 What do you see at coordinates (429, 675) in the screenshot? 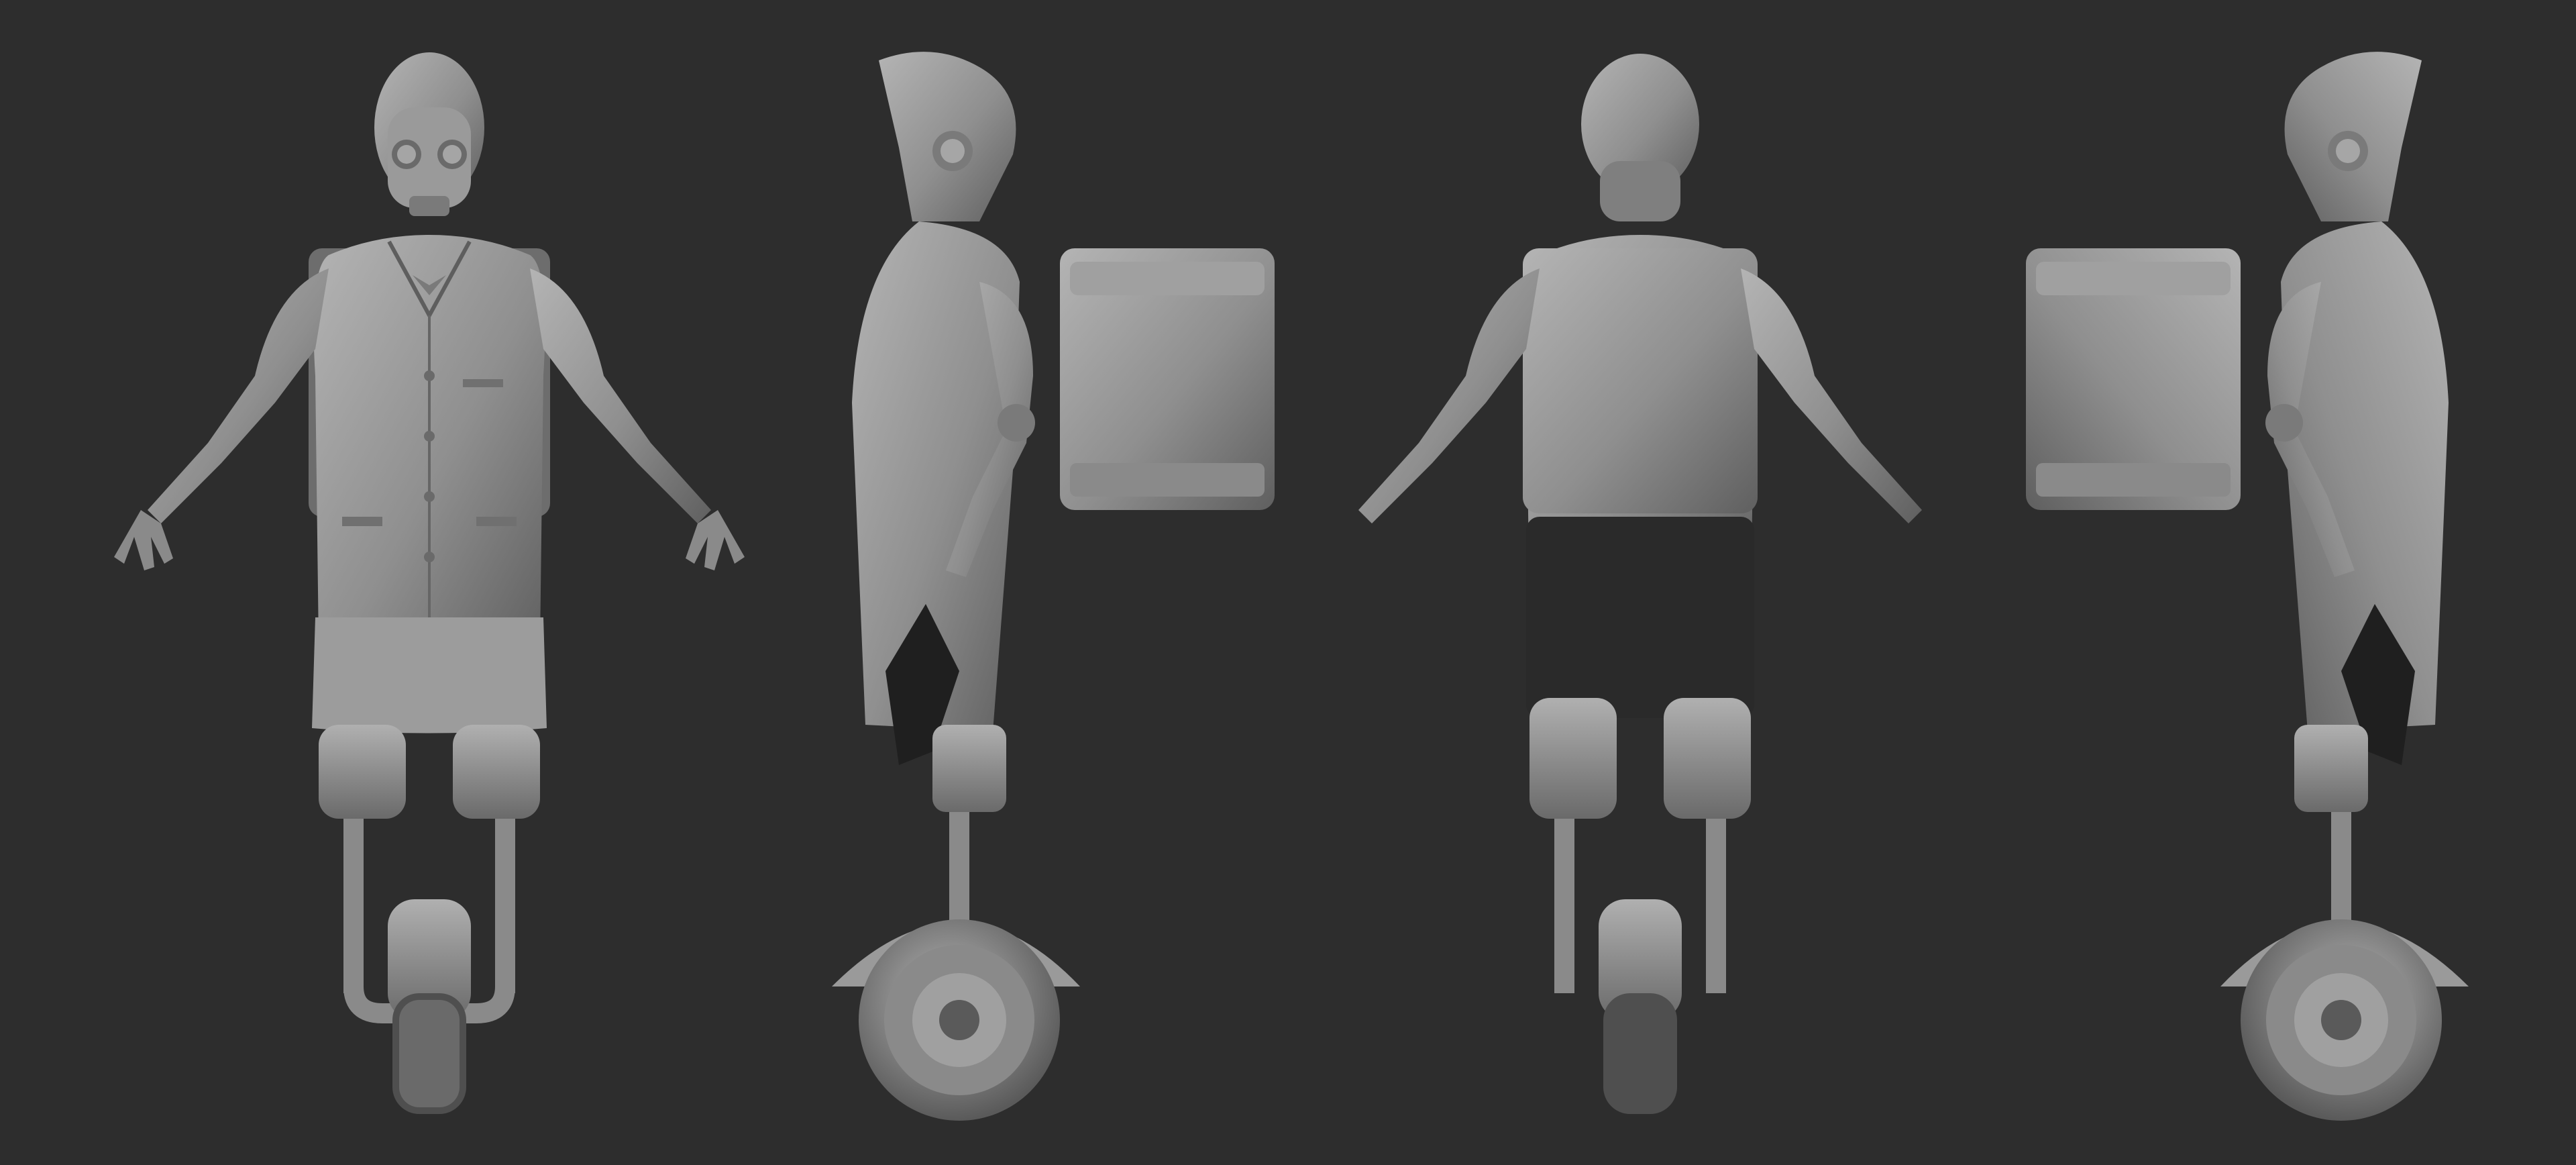
I see `apron` at bounding box center [429, 675].